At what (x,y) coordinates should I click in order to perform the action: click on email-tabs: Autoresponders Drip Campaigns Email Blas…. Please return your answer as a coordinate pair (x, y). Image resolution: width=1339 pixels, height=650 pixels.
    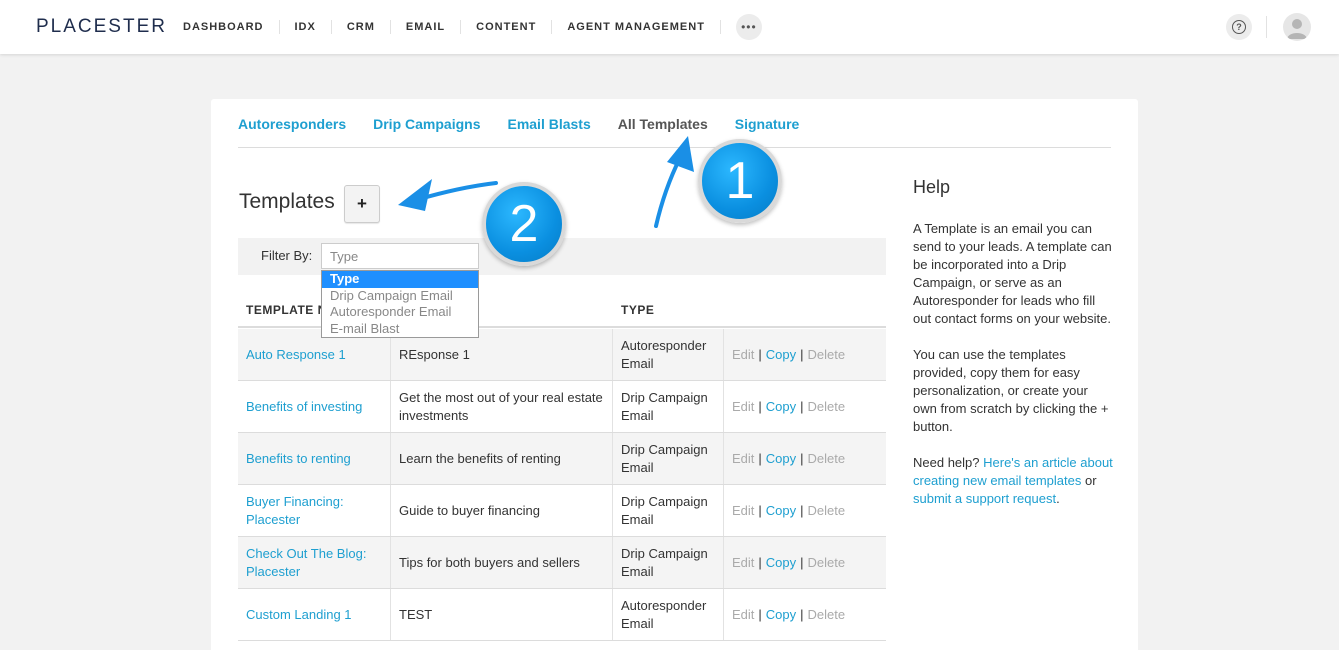
    Looking at the image, I should click on (674, 132).